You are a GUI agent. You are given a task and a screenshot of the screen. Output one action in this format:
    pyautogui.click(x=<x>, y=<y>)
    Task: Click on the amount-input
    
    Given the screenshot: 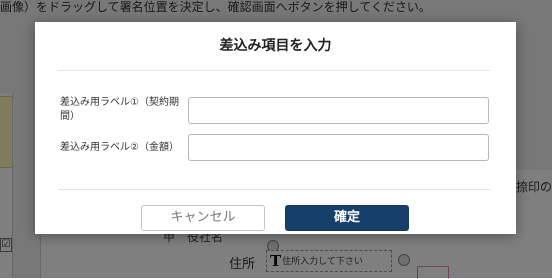 What is the action you would take?
    pyautogui.click(x=338, y=147)
    